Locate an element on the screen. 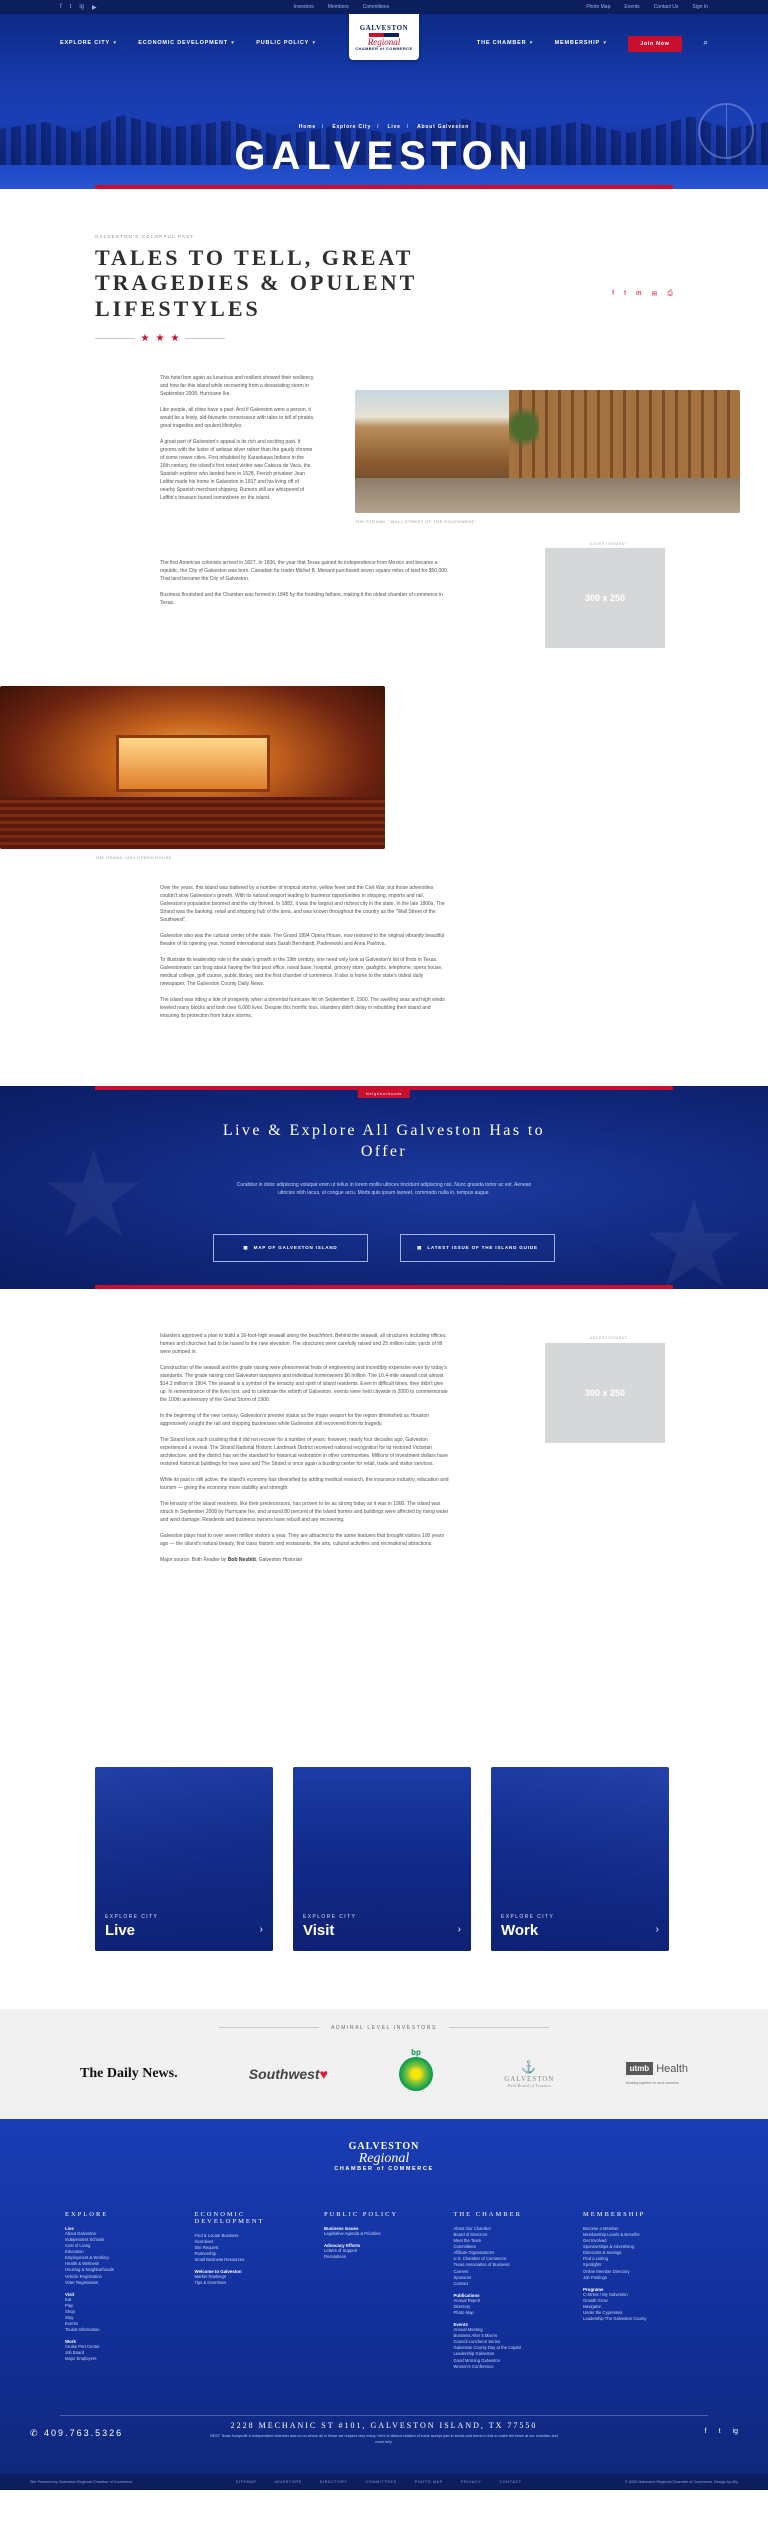  tile-label: Explore City Live is located at coordinates (131, 1926).